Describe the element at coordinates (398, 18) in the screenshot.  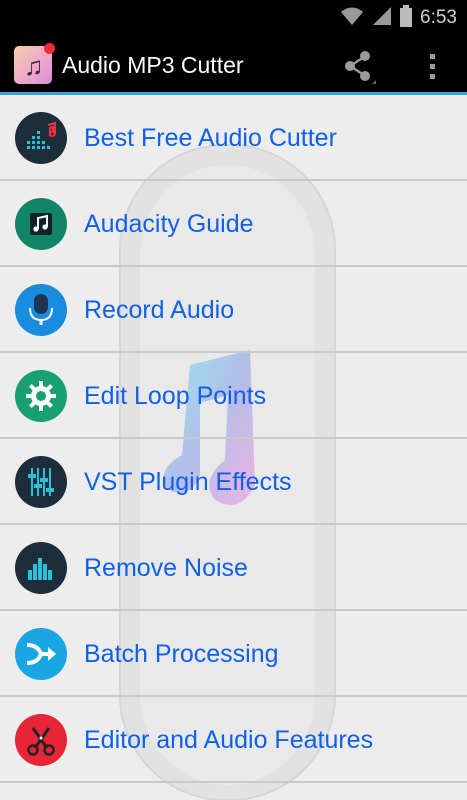
I see `status-icons: 6:53` at that location.